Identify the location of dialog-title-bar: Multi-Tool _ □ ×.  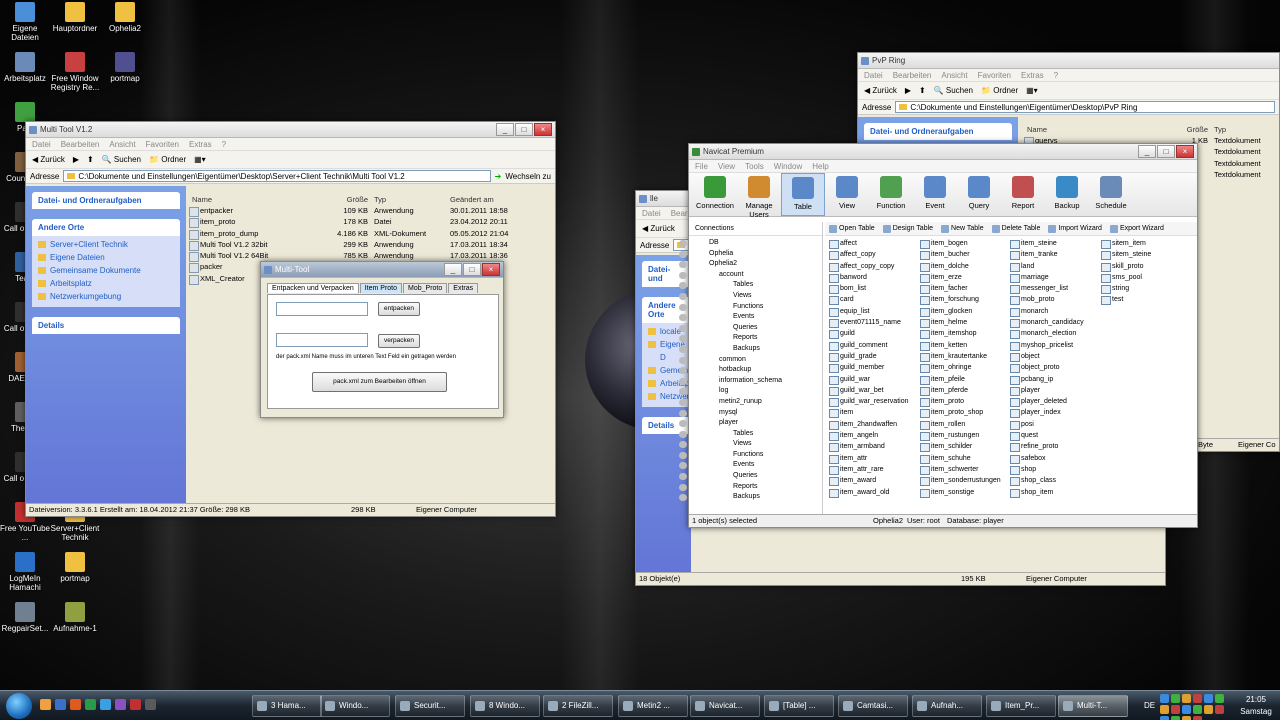
(382, 270).